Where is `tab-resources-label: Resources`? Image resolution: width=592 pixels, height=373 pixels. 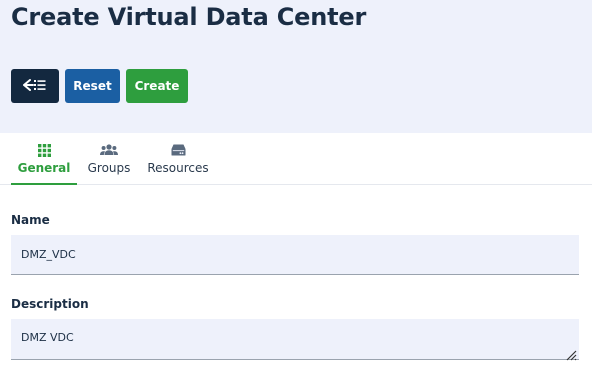 tab-resources-label: Resources is located at coordinates (178, 168).